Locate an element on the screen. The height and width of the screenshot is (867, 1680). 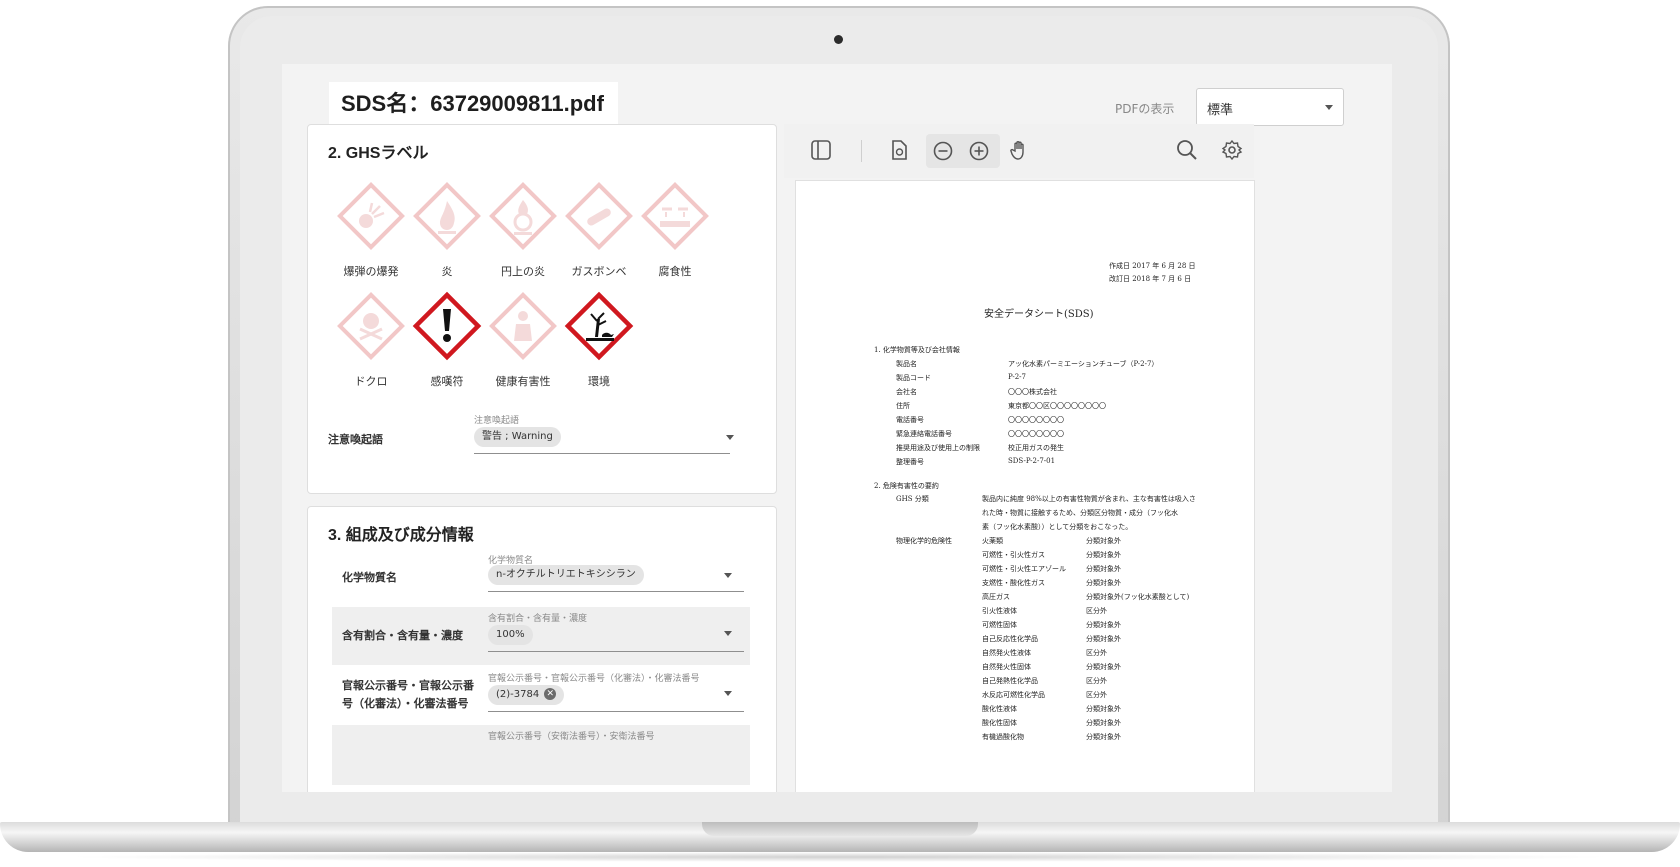
safety-law-number-row: 官報公示番号（安衛法番号）・安衛法番号 is located at coordinates (541, 755).